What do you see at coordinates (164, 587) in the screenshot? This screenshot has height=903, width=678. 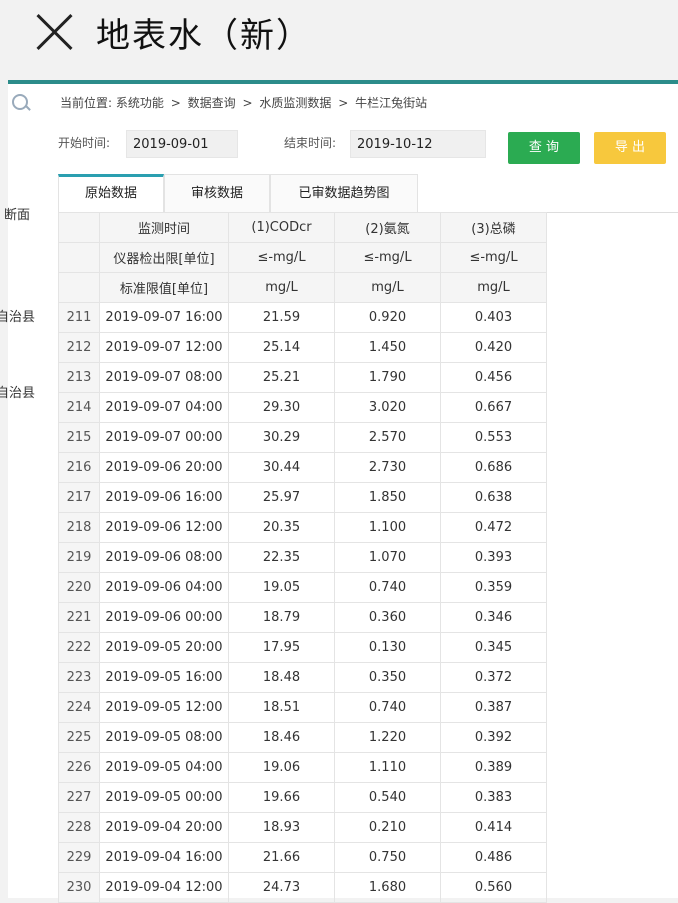 I see `row-time-cell: 2019-09-06 04:00` at bounding box center [164, 587].